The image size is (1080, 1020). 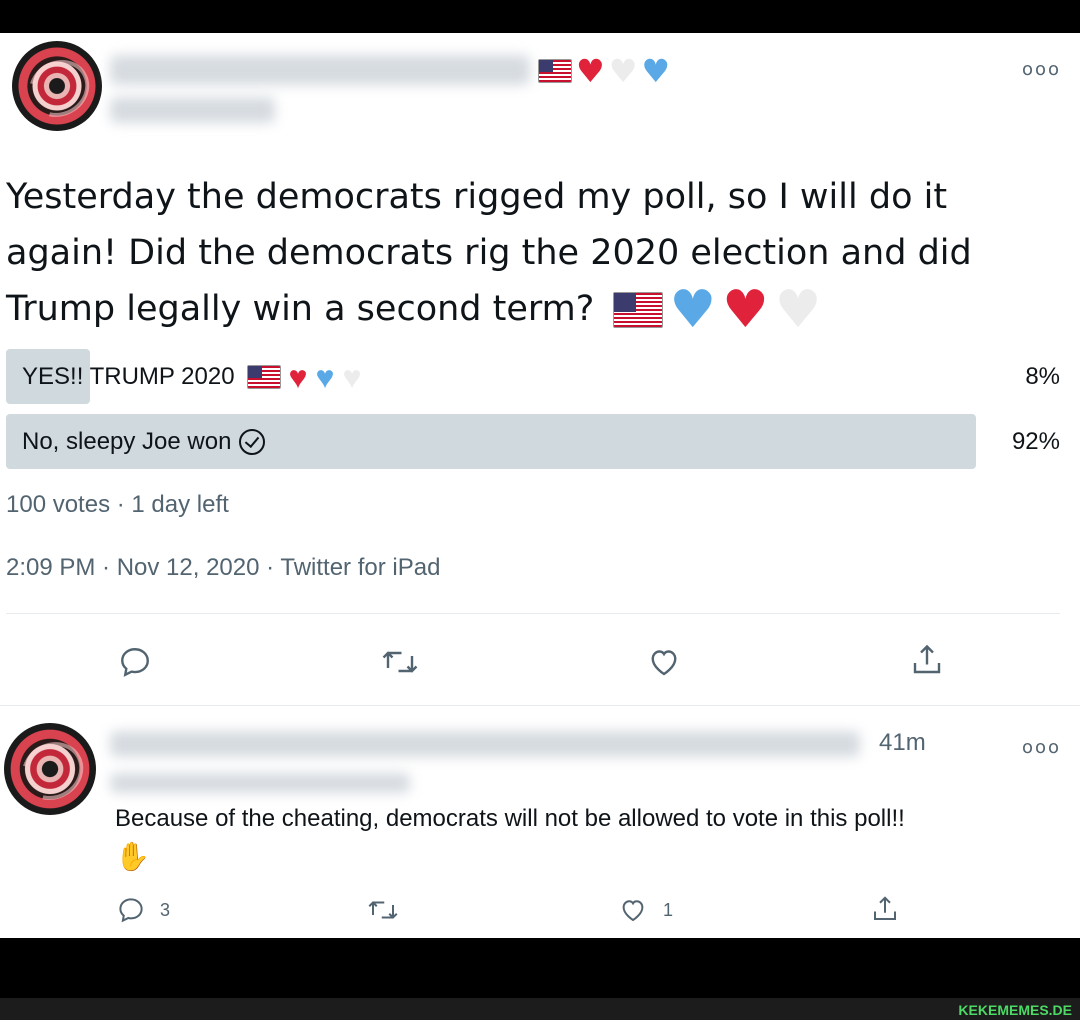 What do you see at coordinates (127, 441) in the screenshot?
I see `poll-option-label: No, sleepy Joe won` at bounding box center [127, 441].